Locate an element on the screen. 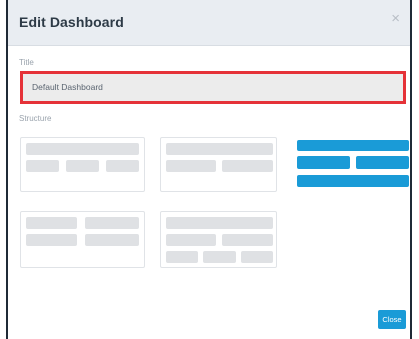  dialog-header: Edit Dashboard × is located at coordinates (209, 23).